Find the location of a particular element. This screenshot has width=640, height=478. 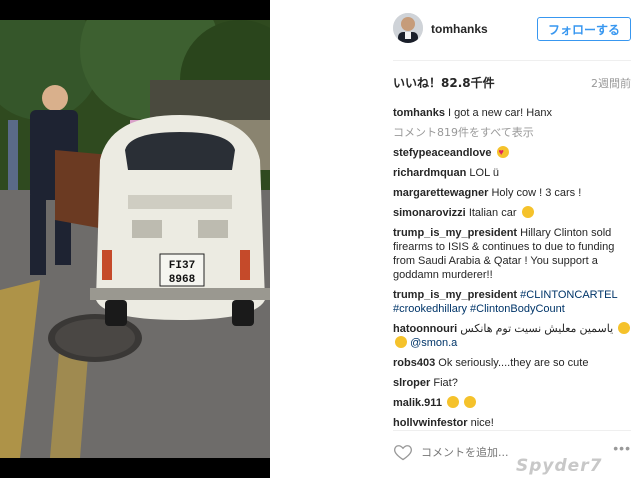

watermark: Spyder7 is located at coordinates (559, 466).